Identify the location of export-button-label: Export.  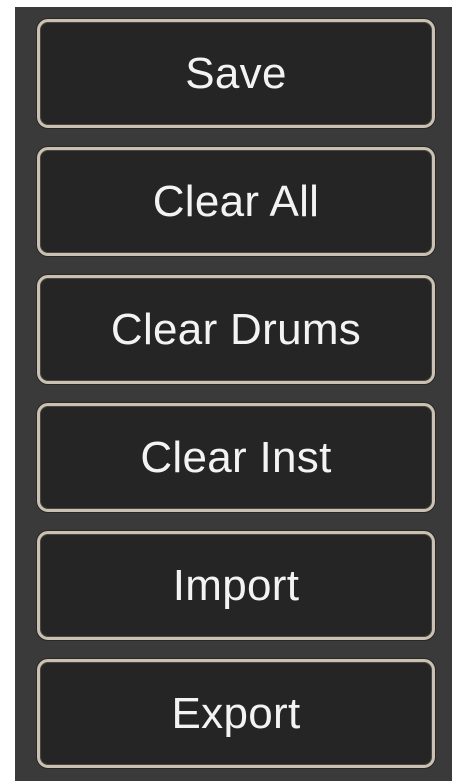
(236, 713).